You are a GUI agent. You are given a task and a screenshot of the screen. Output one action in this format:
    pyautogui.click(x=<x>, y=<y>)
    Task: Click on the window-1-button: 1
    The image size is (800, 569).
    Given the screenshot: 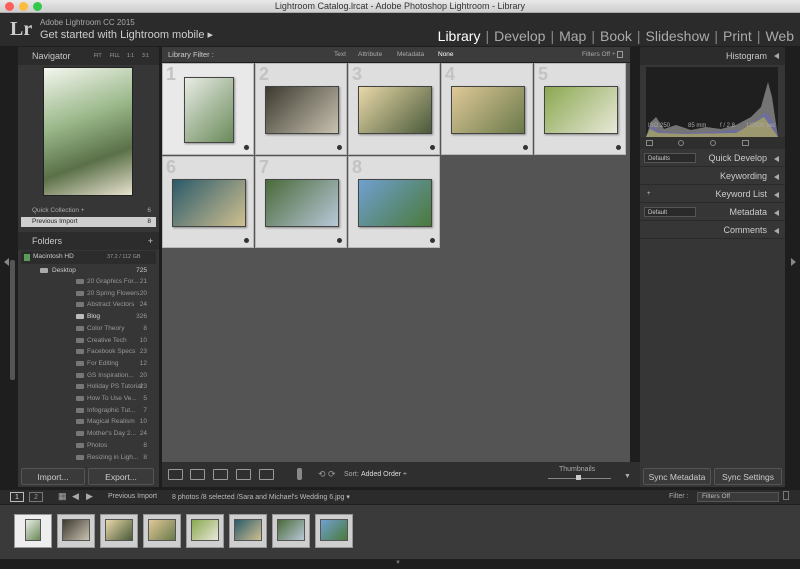 What is the action you would take?
    pyautogui.click(x=17, y=497)
    